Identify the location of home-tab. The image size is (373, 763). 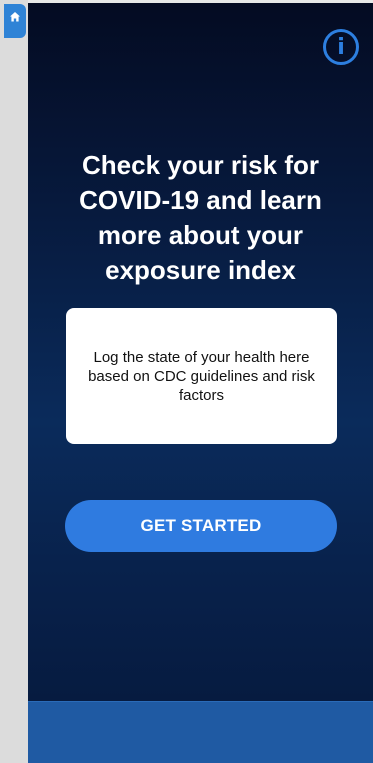
(15, 21).